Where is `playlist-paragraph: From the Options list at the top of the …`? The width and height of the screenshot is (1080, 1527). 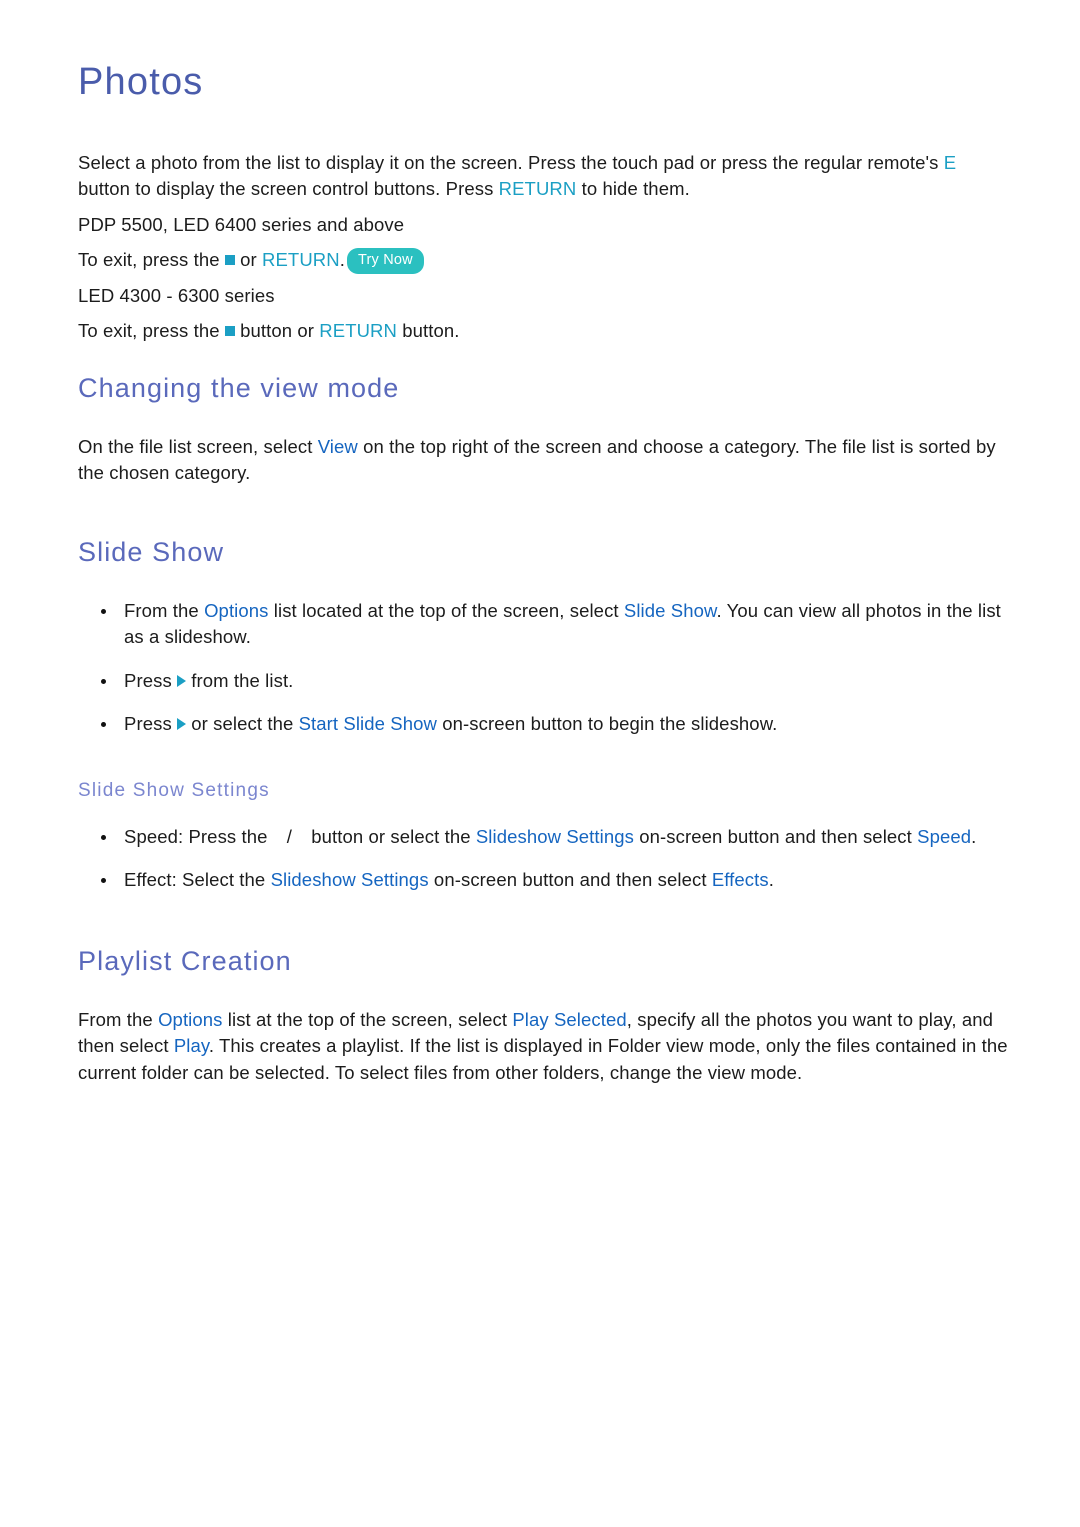
playlist-paragraph: From the Options list at the top of the … is located at coordinates (549, 1047).